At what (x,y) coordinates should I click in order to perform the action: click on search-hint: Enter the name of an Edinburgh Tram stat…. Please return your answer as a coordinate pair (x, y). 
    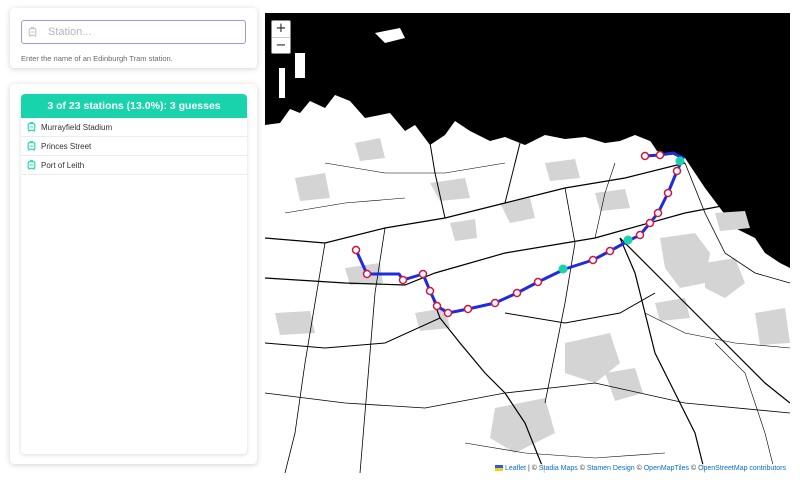
    Looking at the image, I should click on (97, 58).